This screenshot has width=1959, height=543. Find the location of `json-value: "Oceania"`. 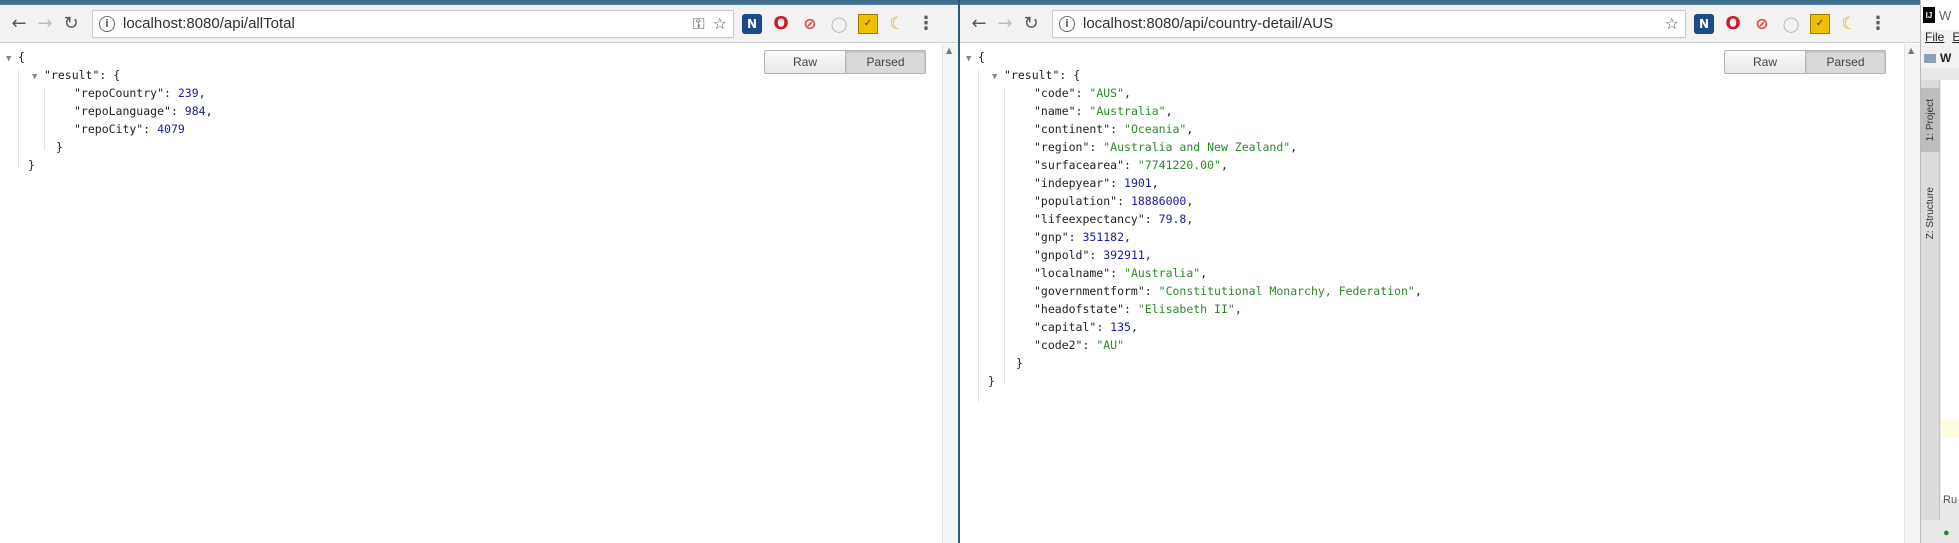

json-value: "Oceania" is located at coordinates (1155, 129).